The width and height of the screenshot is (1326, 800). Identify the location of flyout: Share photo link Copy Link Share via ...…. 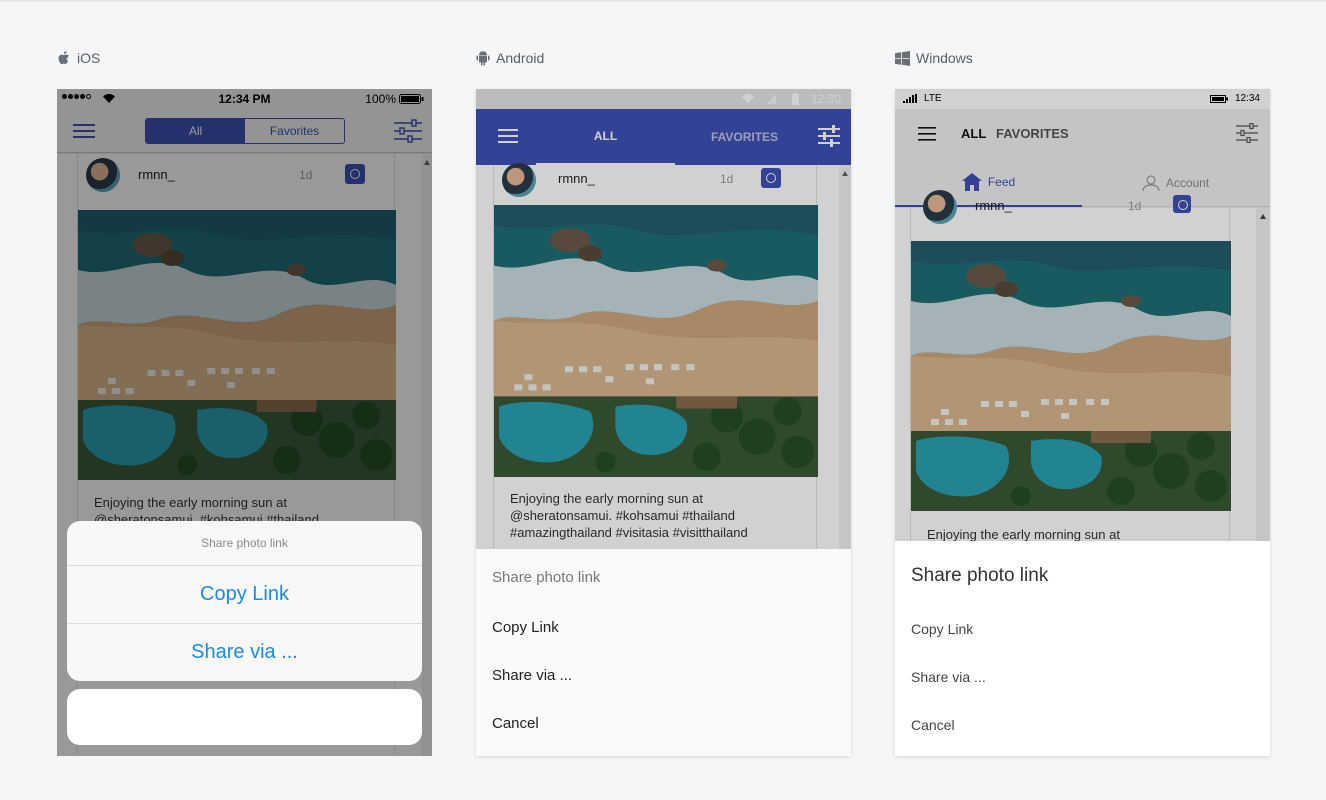
(1082, 648).